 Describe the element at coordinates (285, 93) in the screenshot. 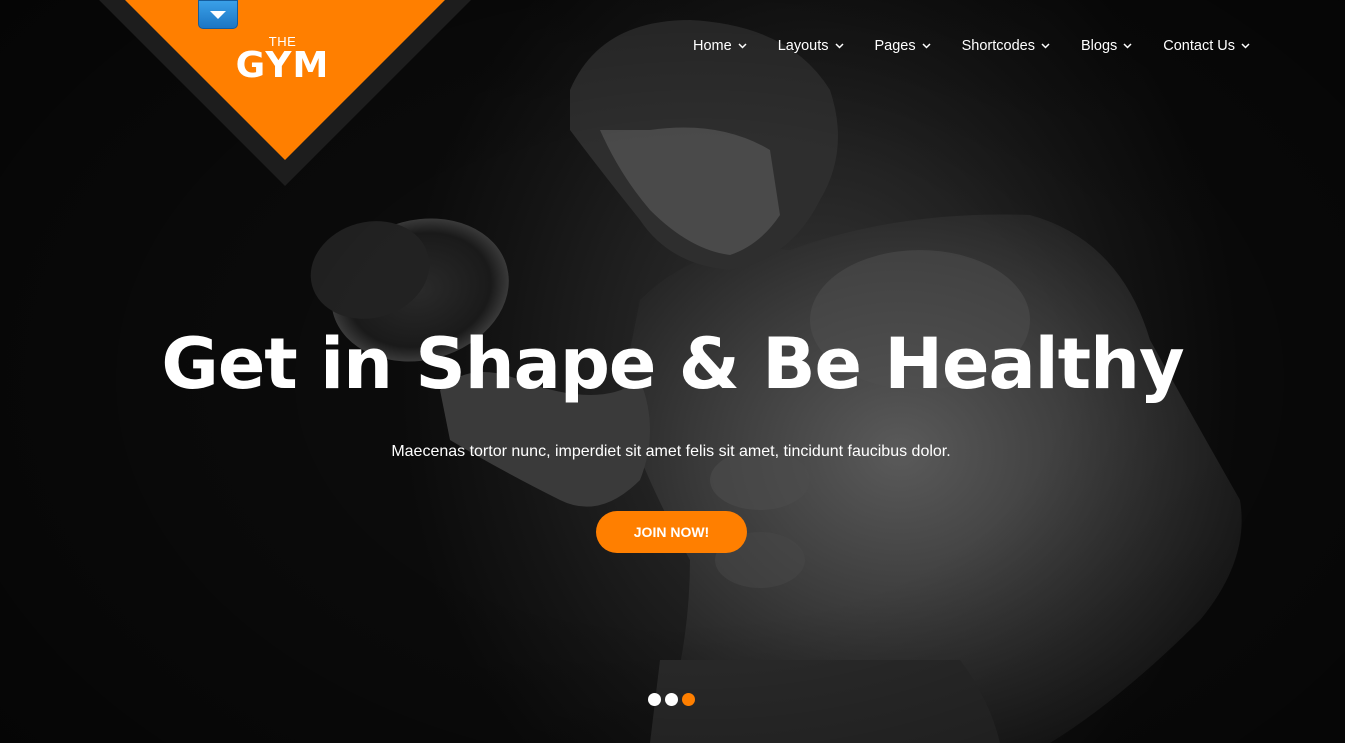

I see `logo-diamond` at that location.